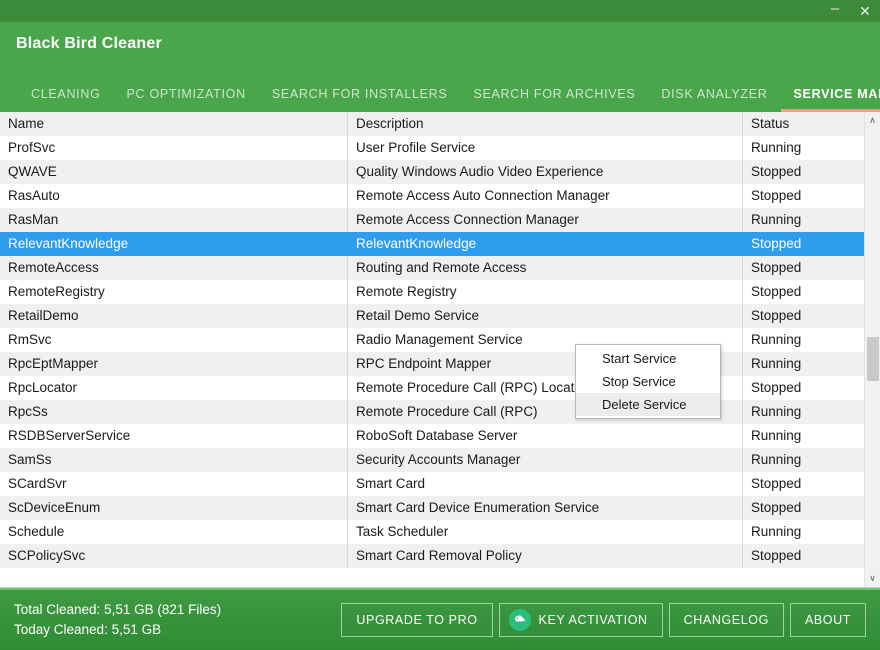 Image resolution: width=880 pixels, height=650 pixels. What do you see at coordinates (545, 220) in the screenshot?
I see `cell-description: Remote Access Connection Manager` at bounding box center [545, 220].